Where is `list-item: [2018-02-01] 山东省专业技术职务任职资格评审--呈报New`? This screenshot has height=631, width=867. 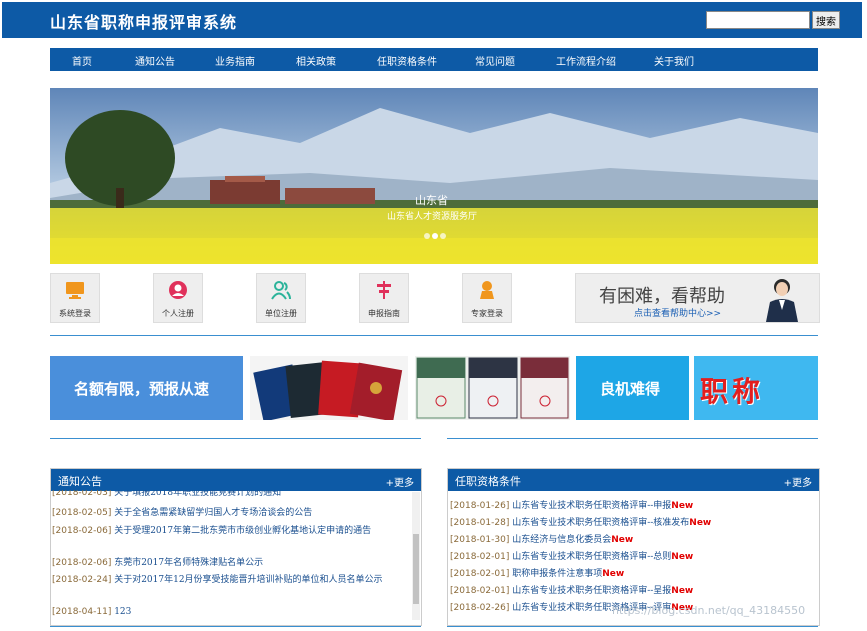 list-item: [2018-02-01] 山东省专业技术职务任职资格评审--呈报New is located at coordinates (571, 591).